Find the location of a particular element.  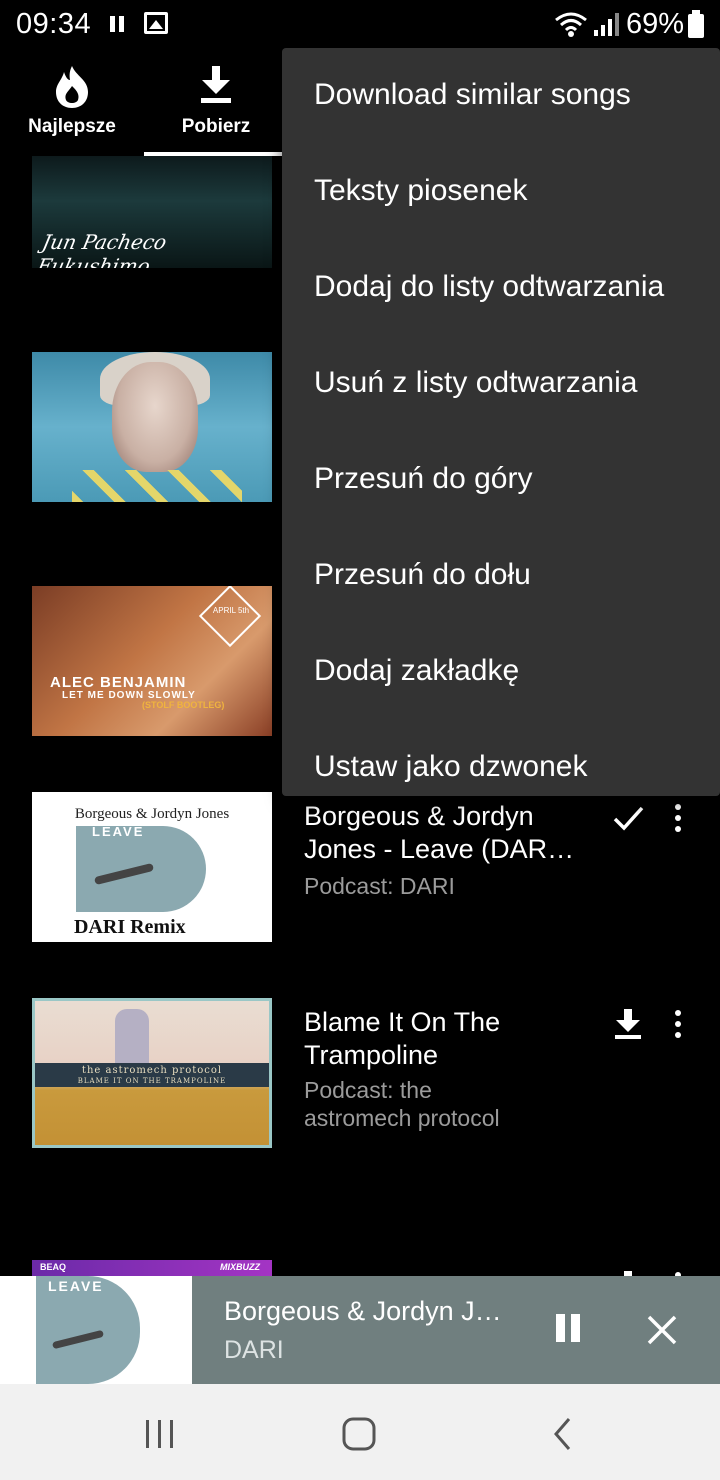

close-icon is located at coordinates (662, 1330).